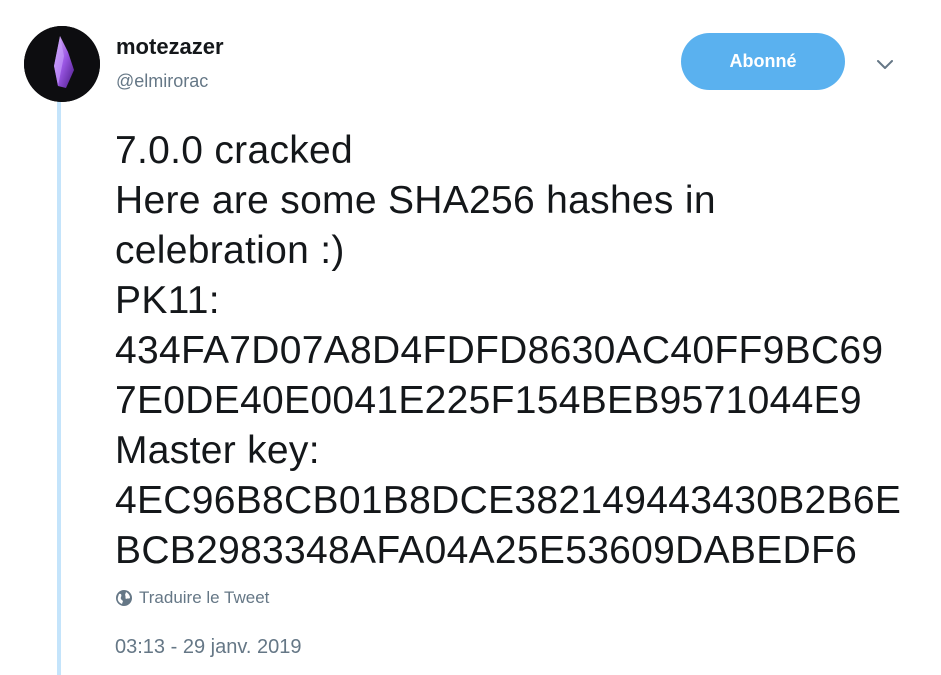  I want to click on avatar, so click(62, 64).